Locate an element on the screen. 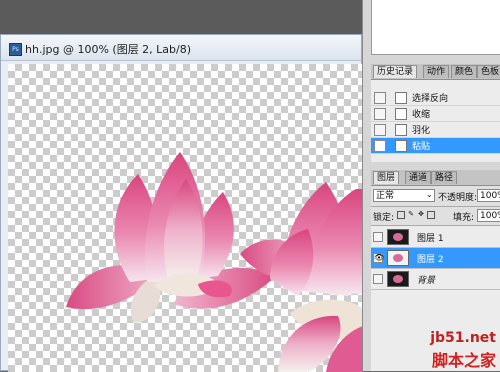 This screenshot has width=500, height=372. history-item-selected: 粘贴 is located at coordinates (435, 146).